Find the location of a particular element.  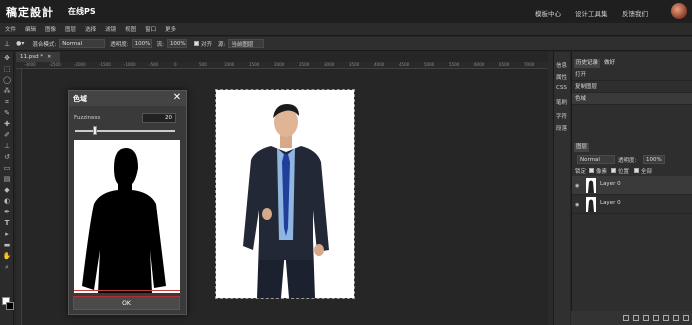

menu-filter: 滤镜 is located at coordinates (110, 29).